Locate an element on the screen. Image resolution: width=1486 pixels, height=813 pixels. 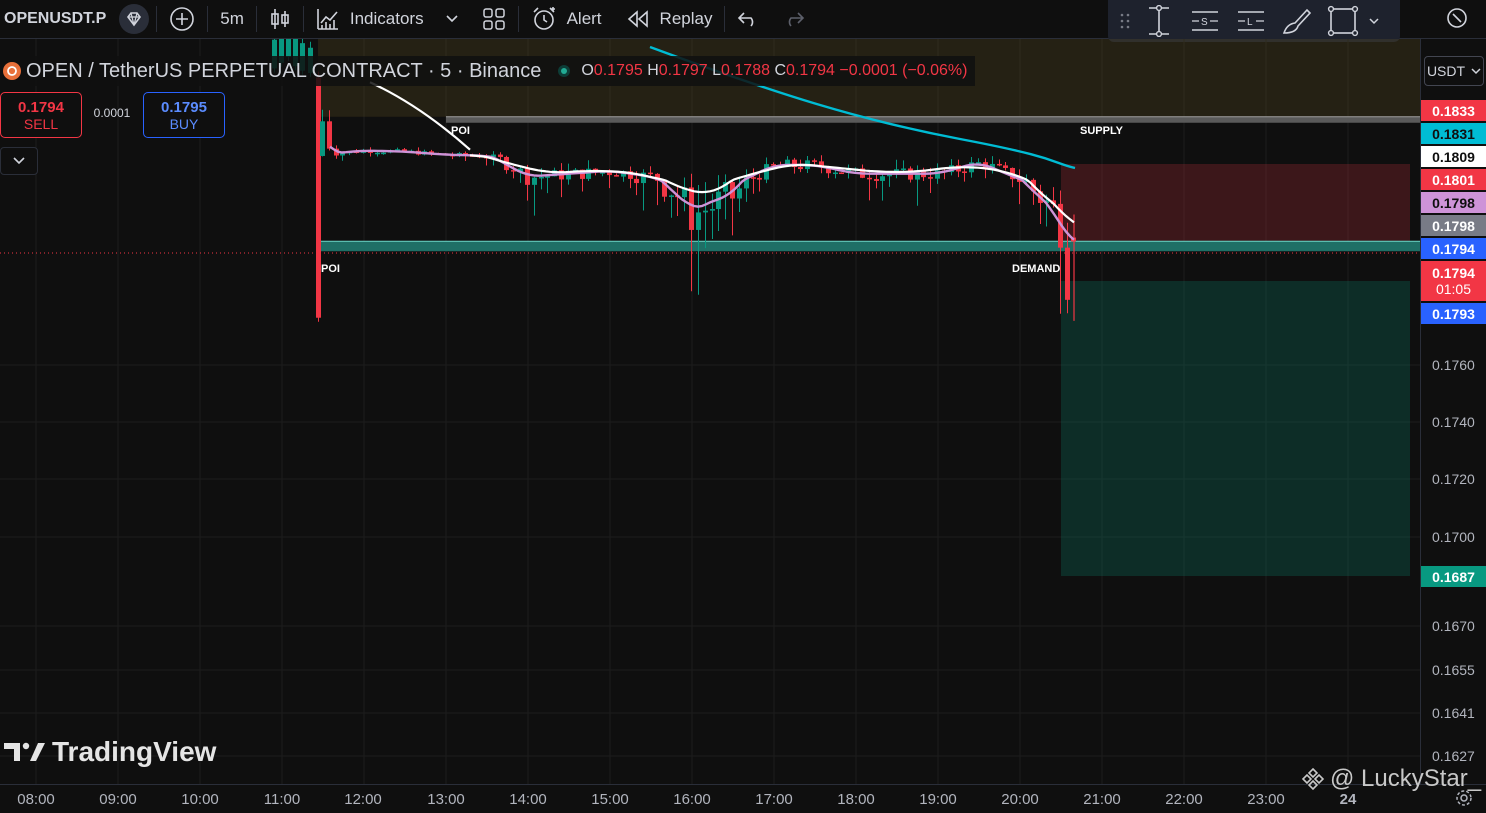
close-value: 0.1794 is located at coordinates (810, 70).